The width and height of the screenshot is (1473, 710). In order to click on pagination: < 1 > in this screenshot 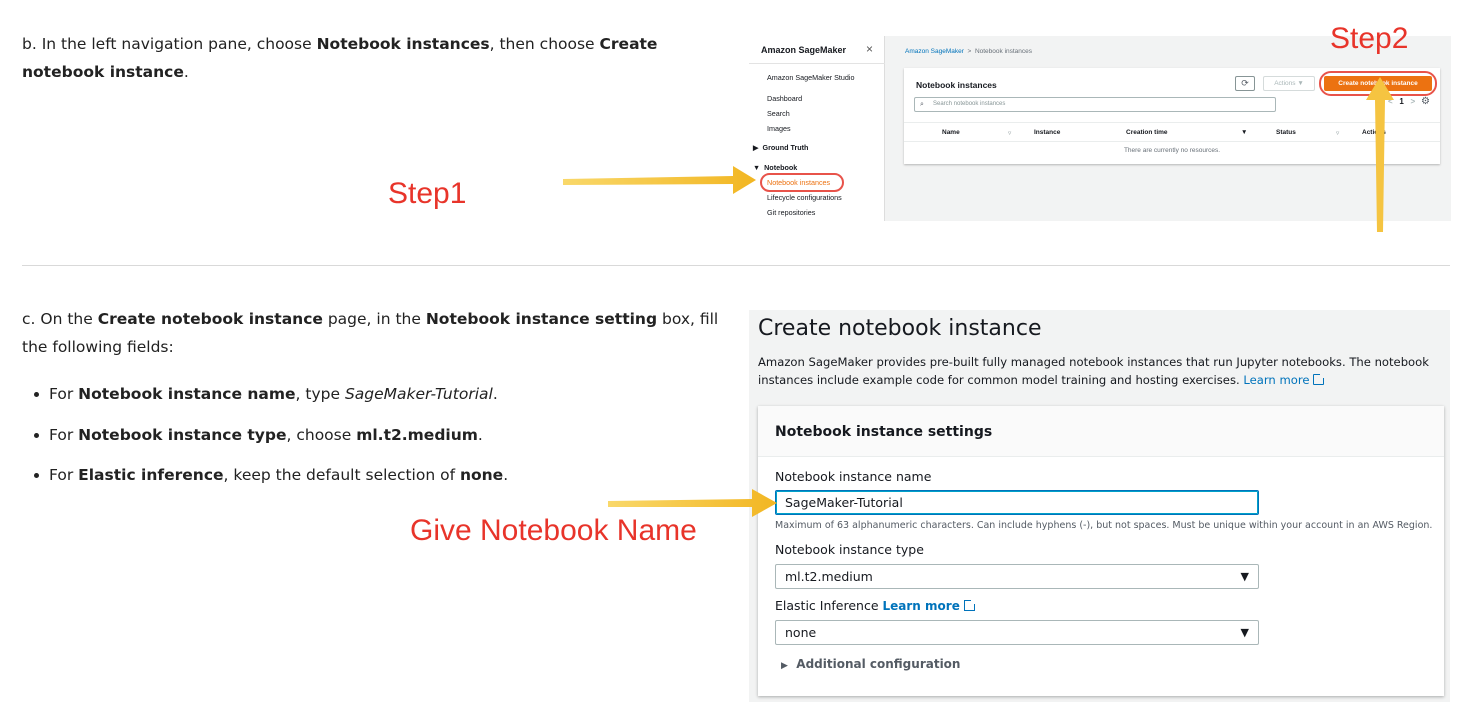, I will do `click(1401, 101)`.